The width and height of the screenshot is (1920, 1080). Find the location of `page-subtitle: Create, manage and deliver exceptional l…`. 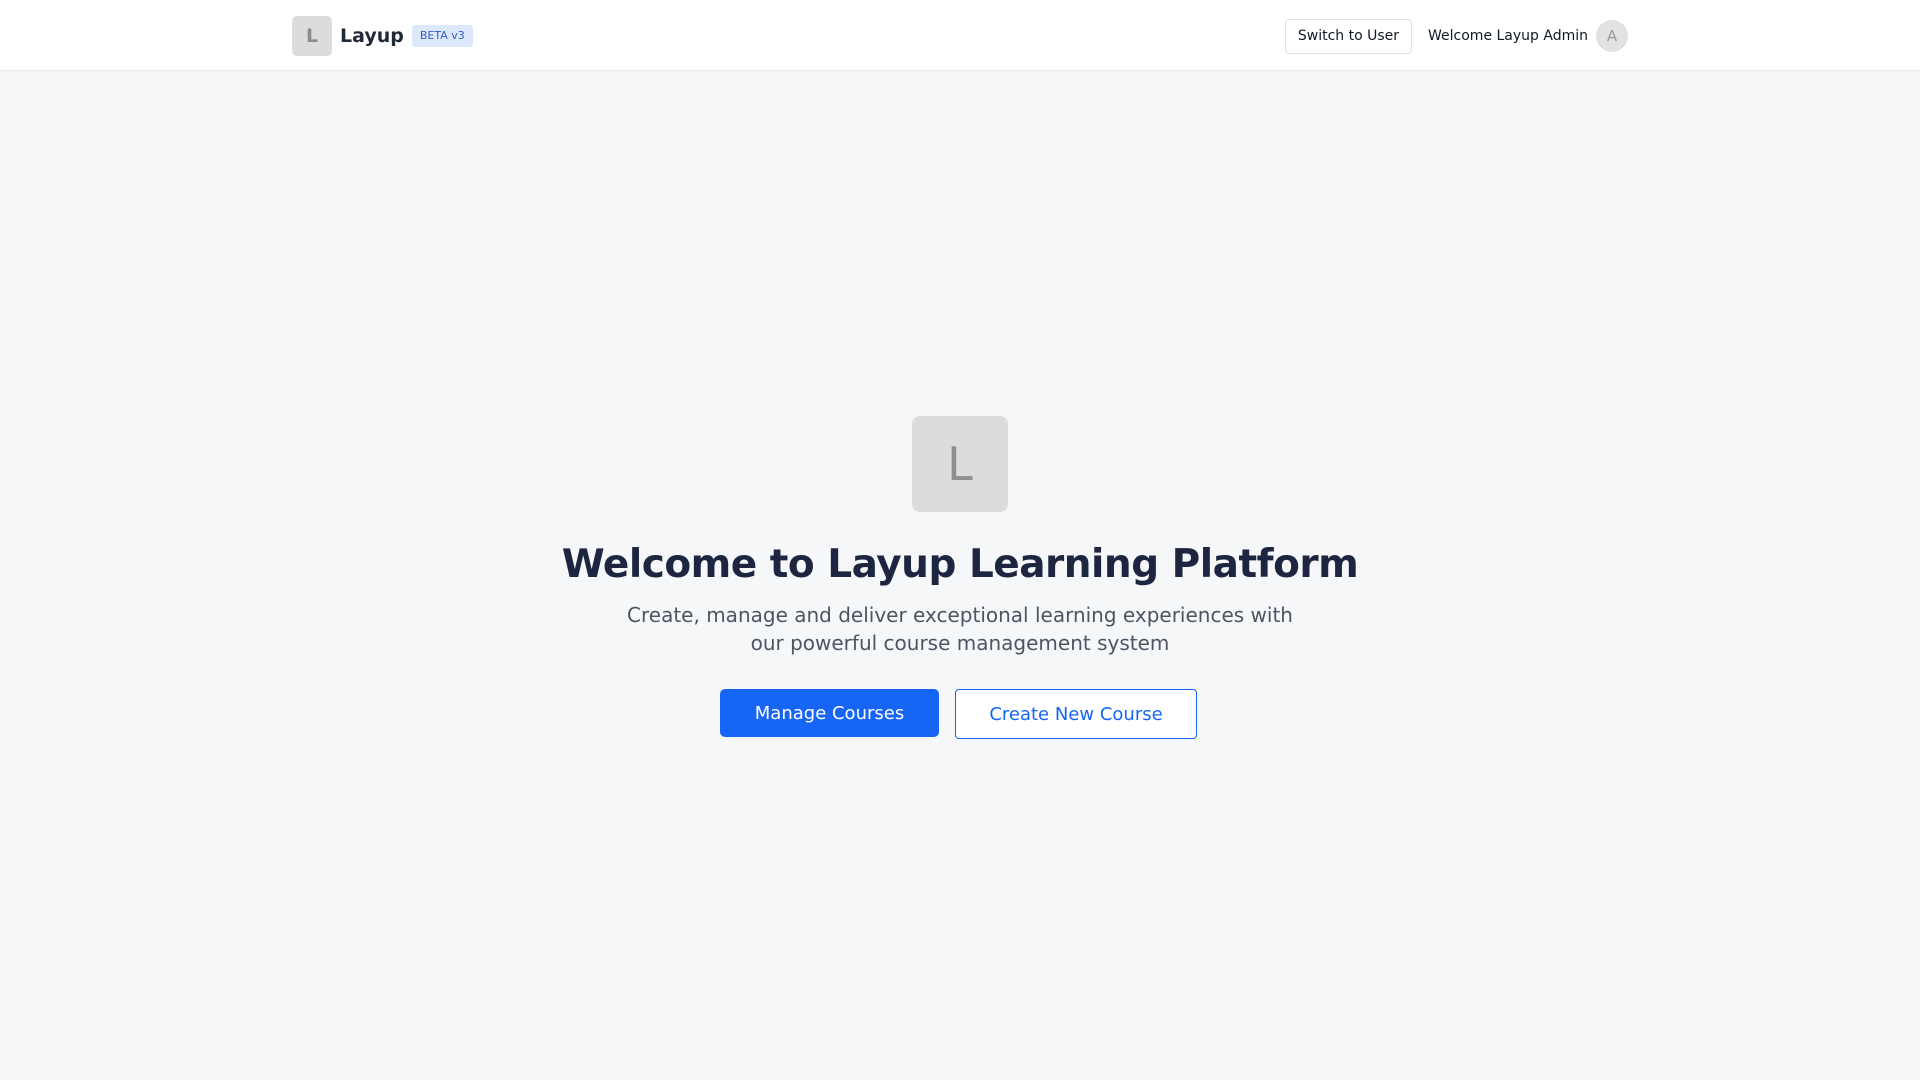

page-subtitle: Create, manage and deliver exceptional l… is located at coordinates (960, 629).